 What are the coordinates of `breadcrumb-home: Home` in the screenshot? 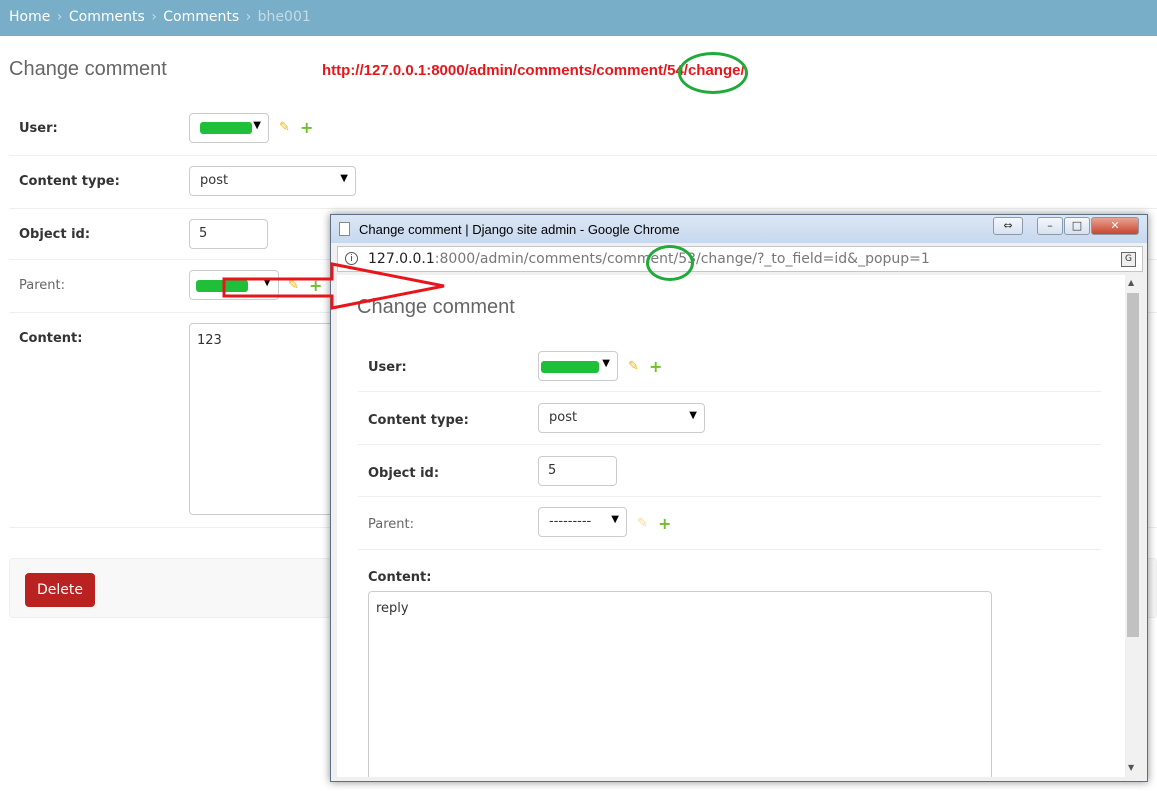 It's located at (29, 17).